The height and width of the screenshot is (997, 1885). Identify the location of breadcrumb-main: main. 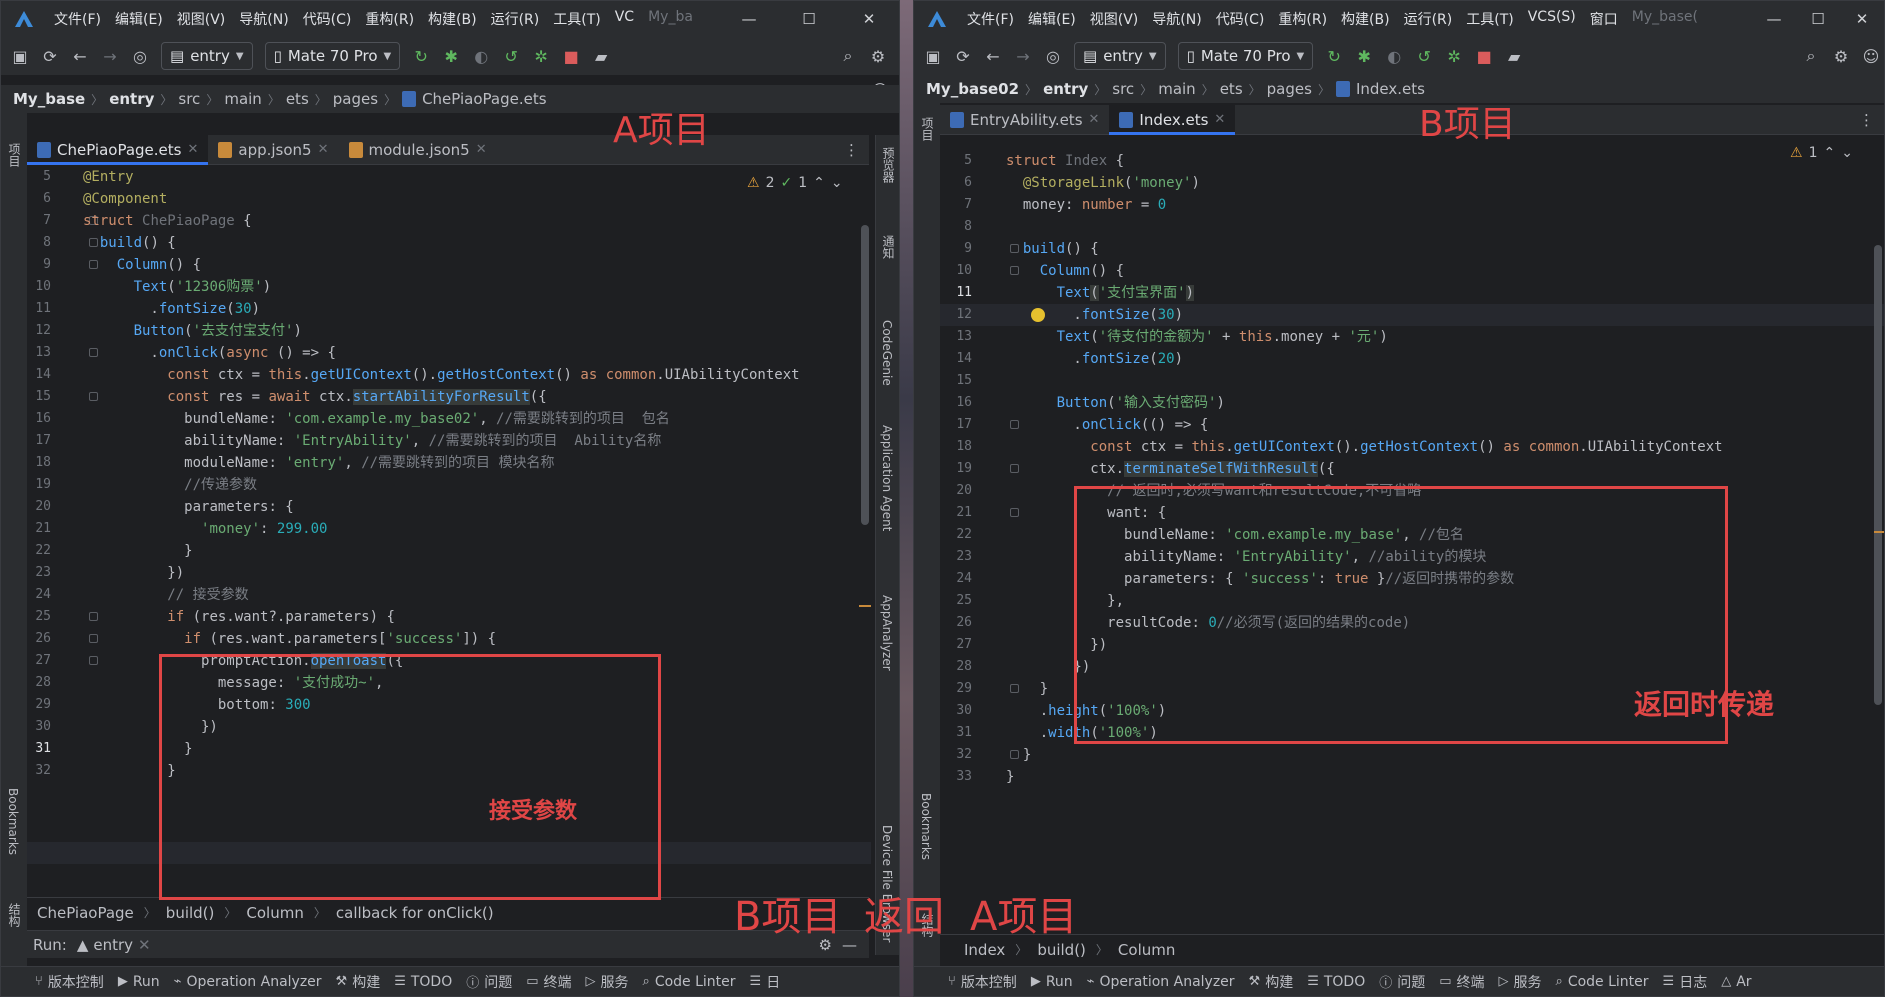
(242, 99).